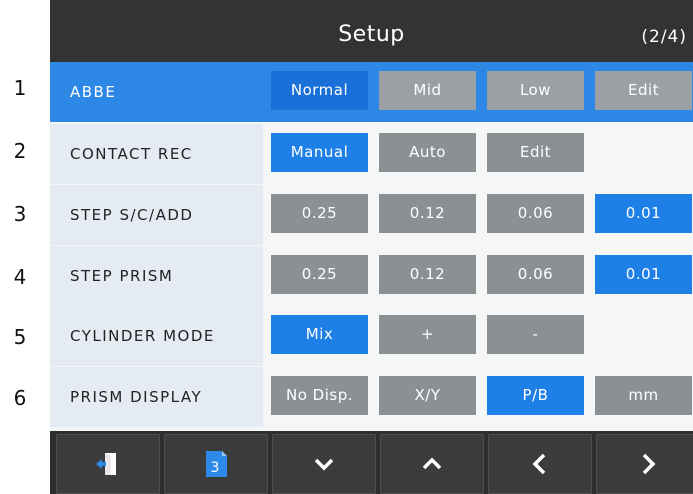 The width and height of the screenshot is (693, 494). I want to click on page-badge: 3, so click(215, 468).